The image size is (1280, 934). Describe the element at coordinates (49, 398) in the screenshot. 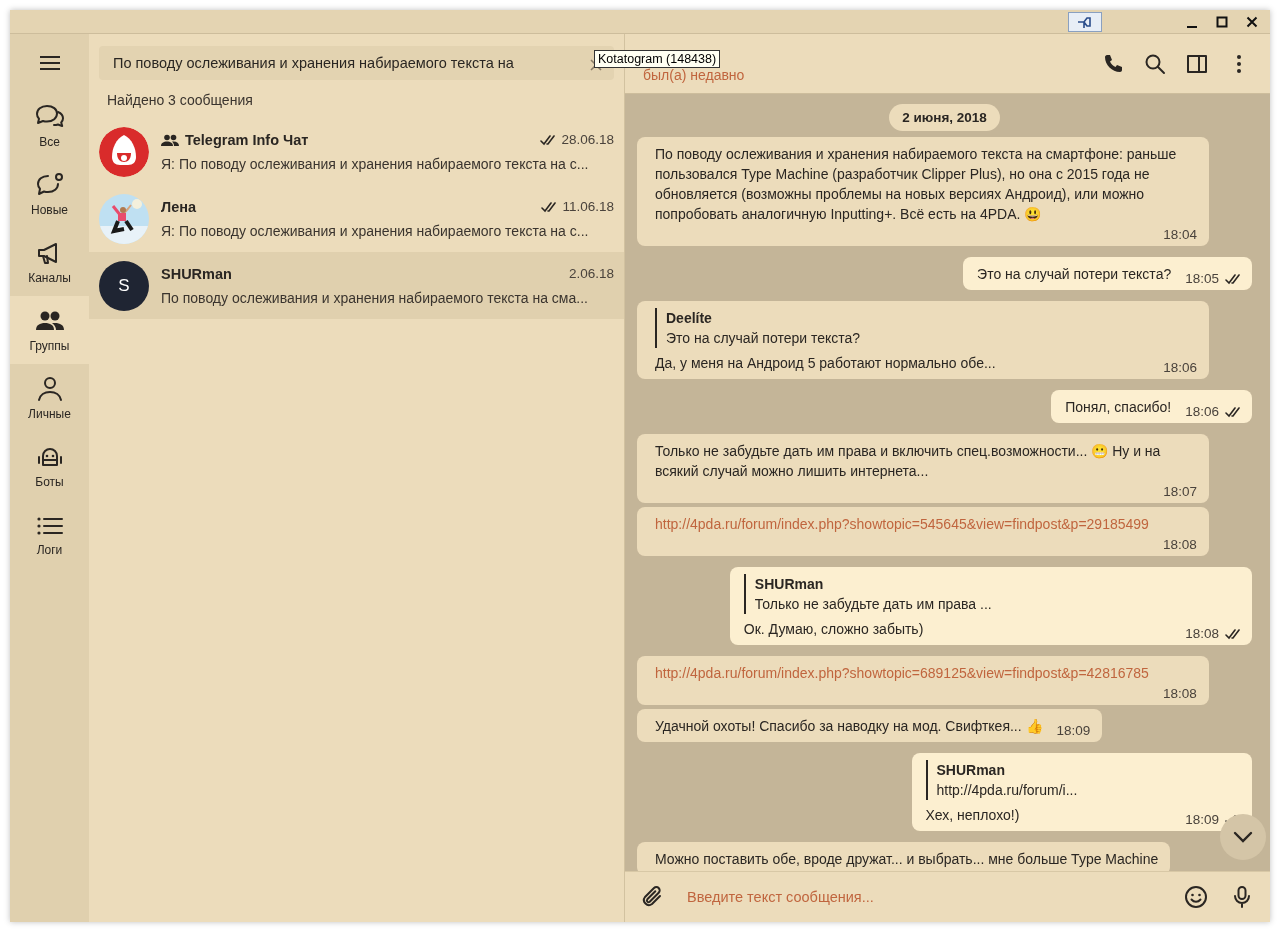

I see `folder-tab: Личные` at that location.